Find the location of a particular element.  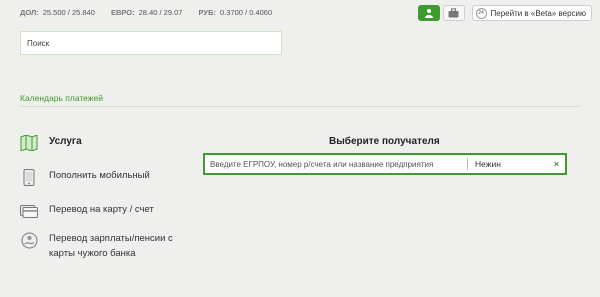

rate-eur: ЕВРО: 28.40 / 29.07 is located at coordinates (146, 12).